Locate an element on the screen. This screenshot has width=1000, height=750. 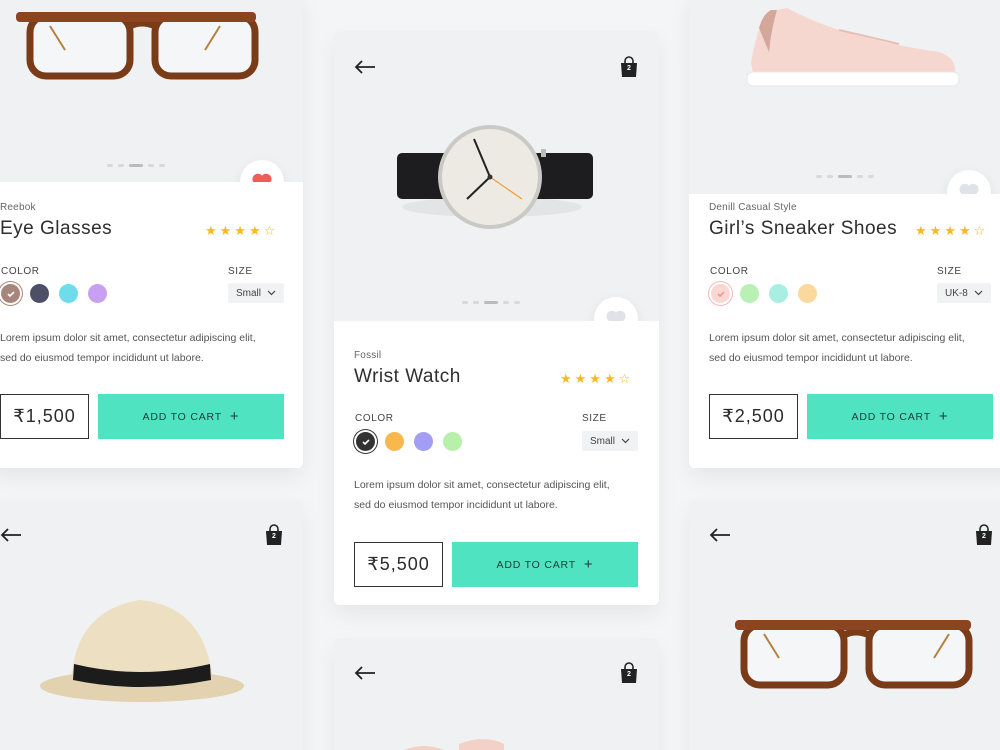
product-image-area: 2 is located at coordinates (496, 176).